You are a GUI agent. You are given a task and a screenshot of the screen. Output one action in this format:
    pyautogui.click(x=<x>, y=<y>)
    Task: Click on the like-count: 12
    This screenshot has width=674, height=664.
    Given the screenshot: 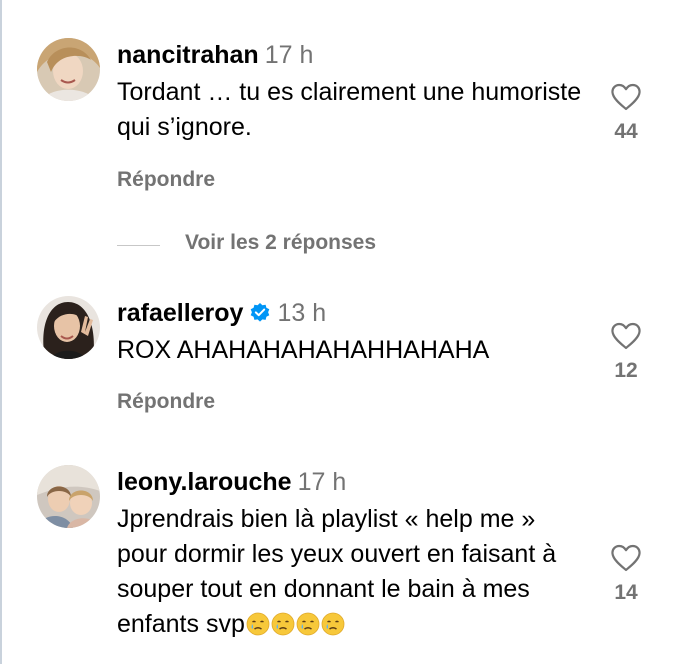 What is the action you would take?
    pyautogui.click(x=626, y=370)
    